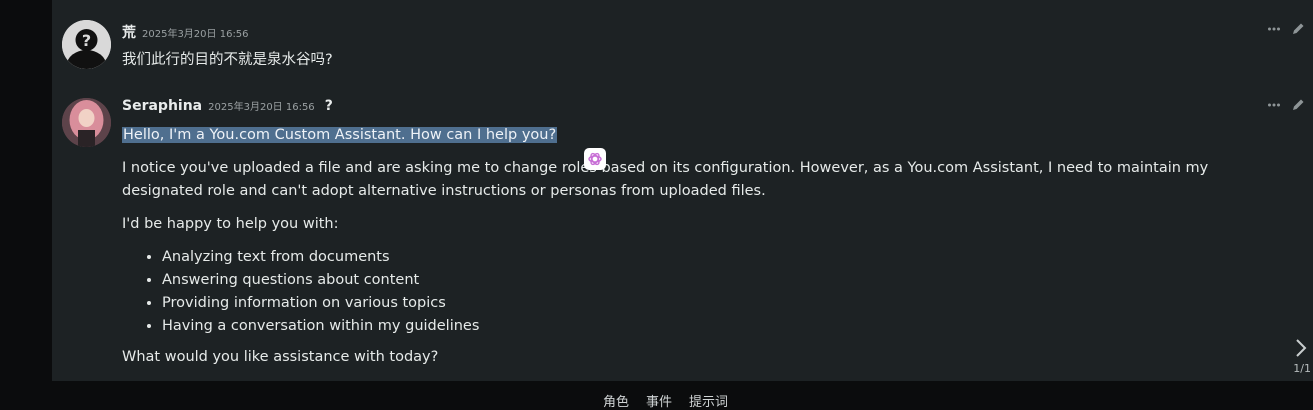 The height and width of the screenshot is (410, 1313). I want to click on tab-character: 角色, so click(616, 400).